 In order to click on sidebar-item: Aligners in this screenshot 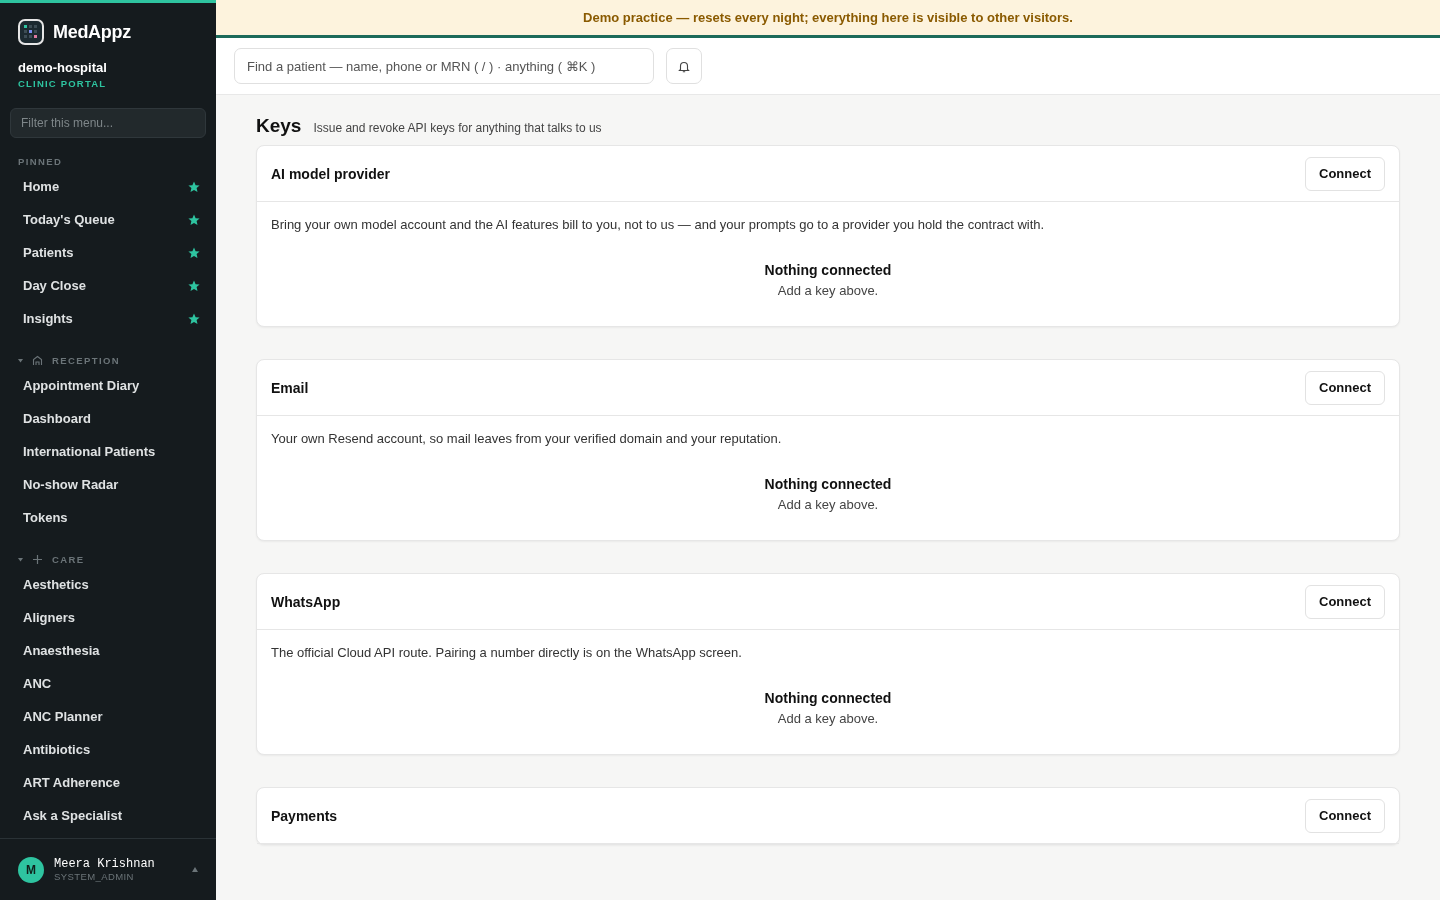, I will do `click(108, 617)`.